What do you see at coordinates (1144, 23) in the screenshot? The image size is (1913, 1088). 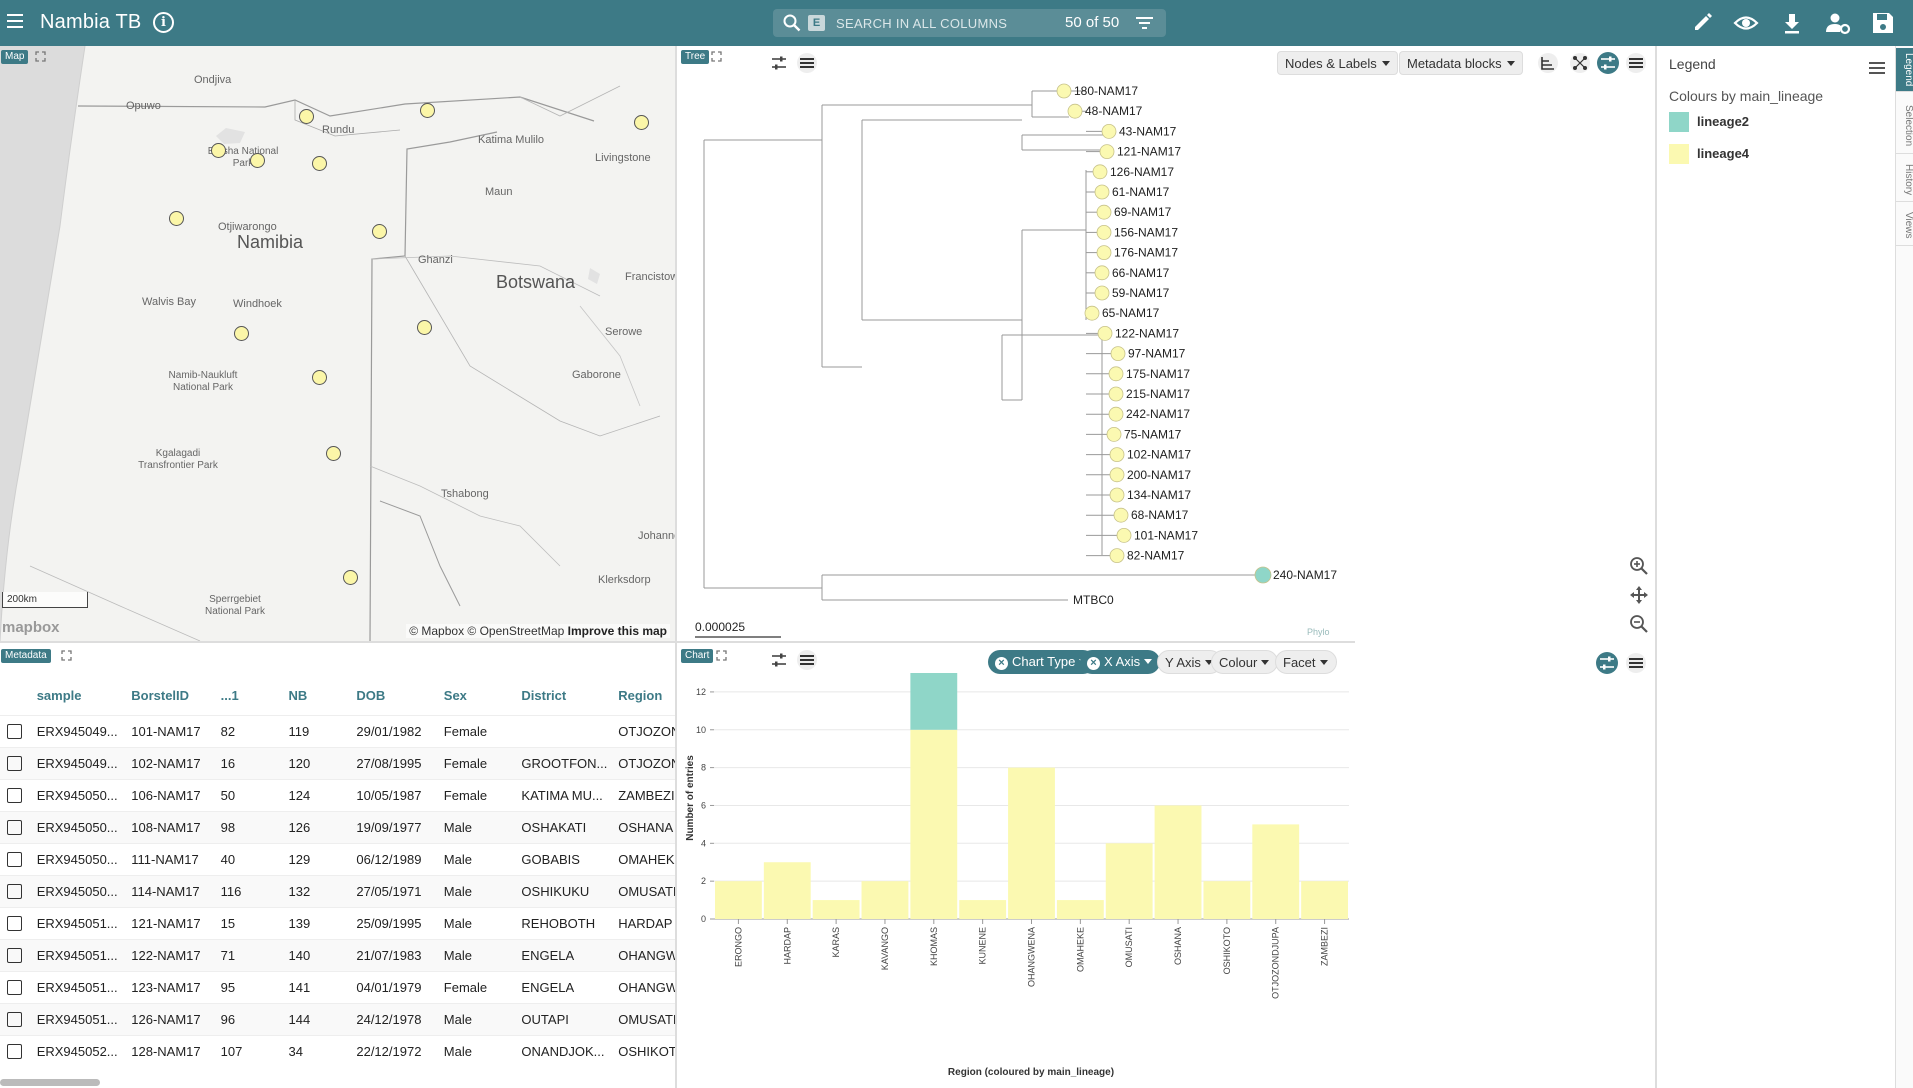 I see `filter-icon` at bounding box center [1144, 23].